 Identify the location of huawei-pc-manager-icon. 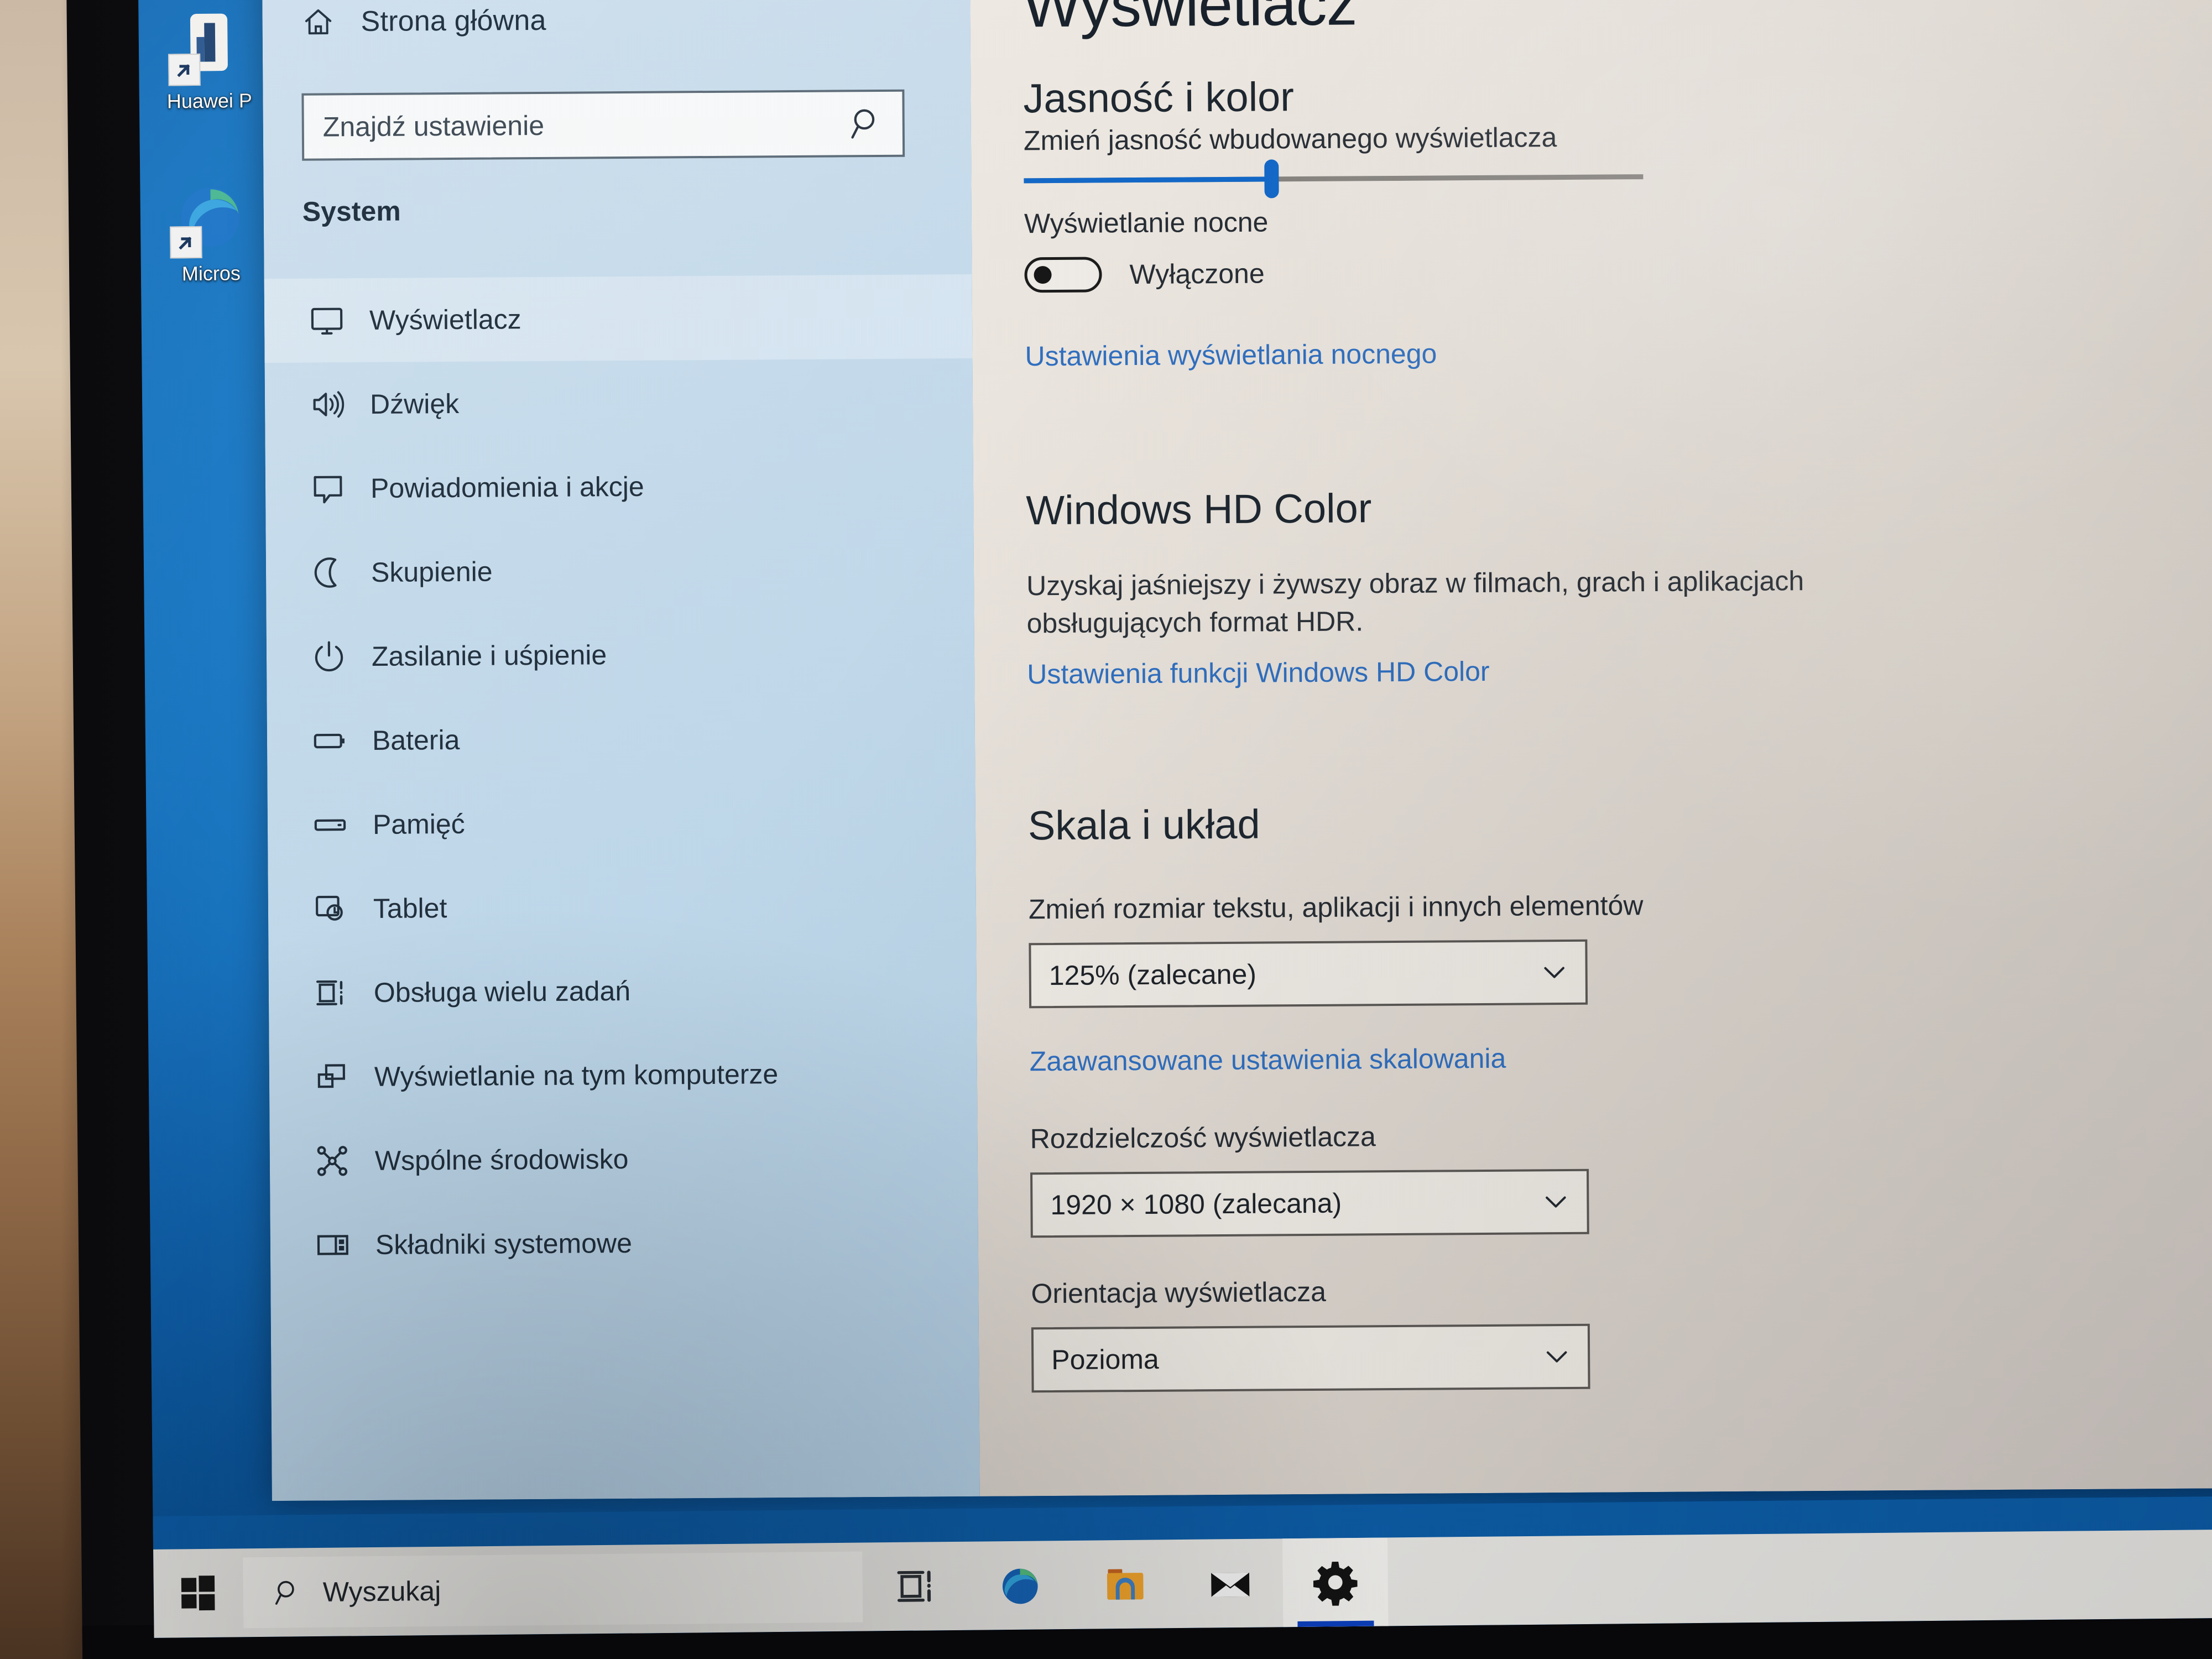
(208, 46).